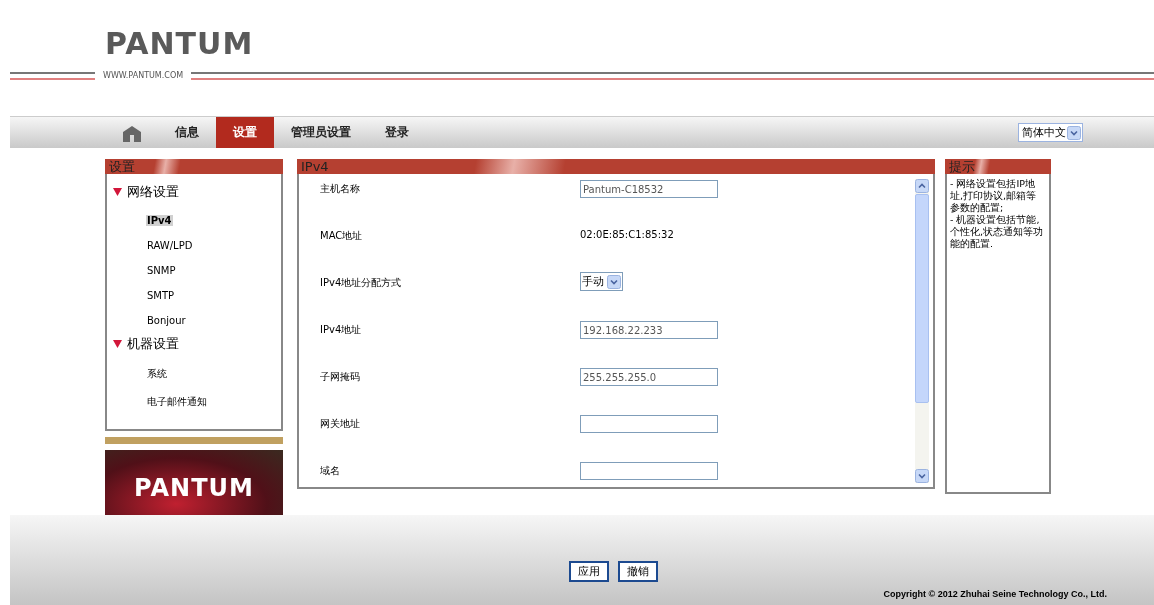  What do you see at coordinates (616, 166) in the screenshot?
I see `panel-title: IPv4` at bounding box center [616, 166].